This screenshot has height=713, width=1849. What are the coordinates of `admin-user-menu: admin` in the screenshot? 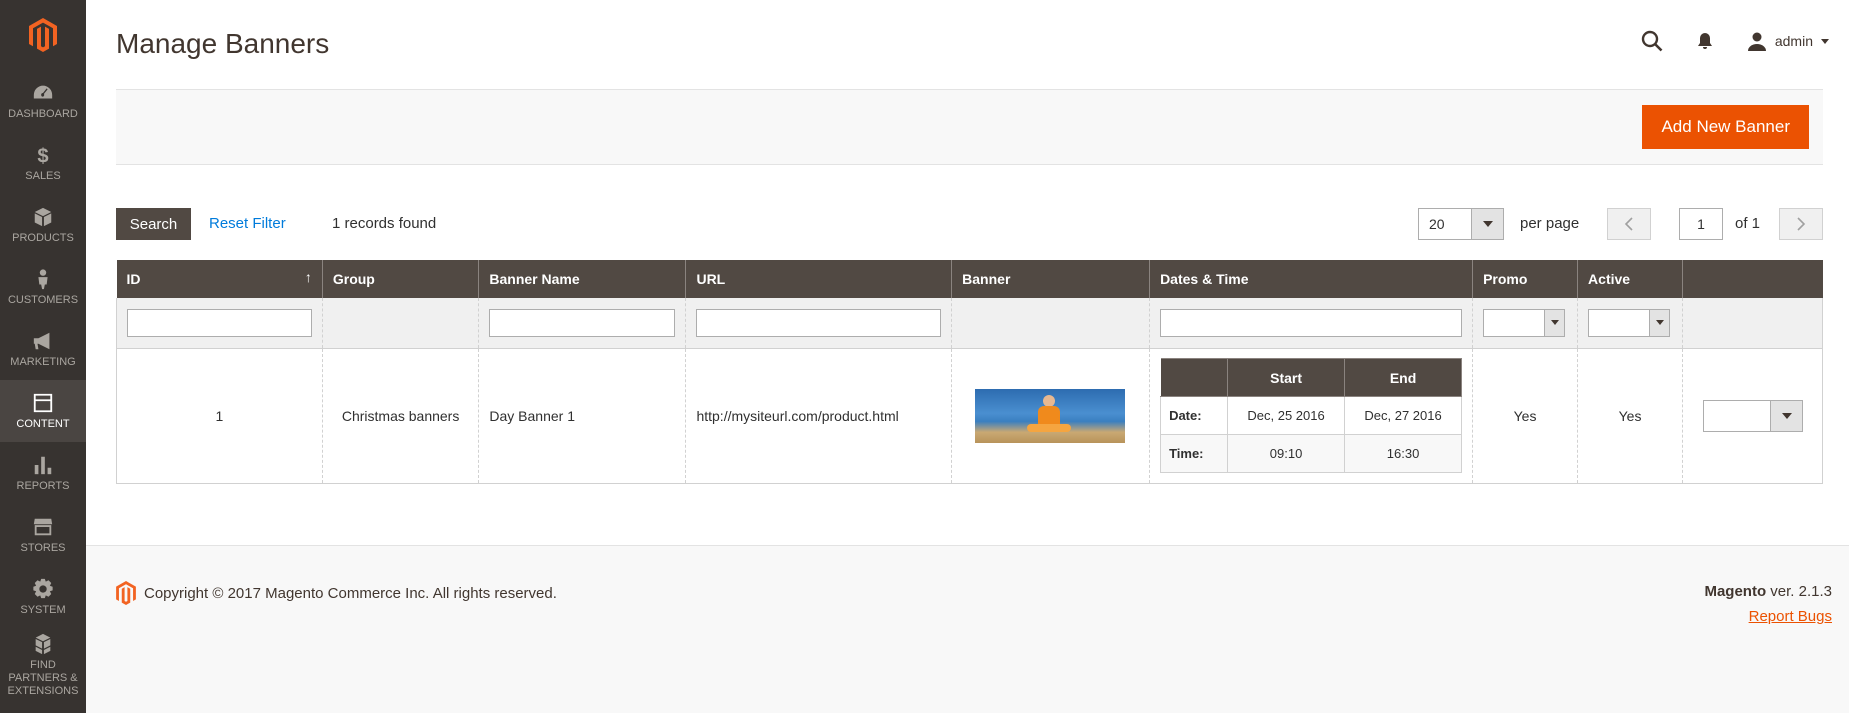 It's located at (1788, 41).